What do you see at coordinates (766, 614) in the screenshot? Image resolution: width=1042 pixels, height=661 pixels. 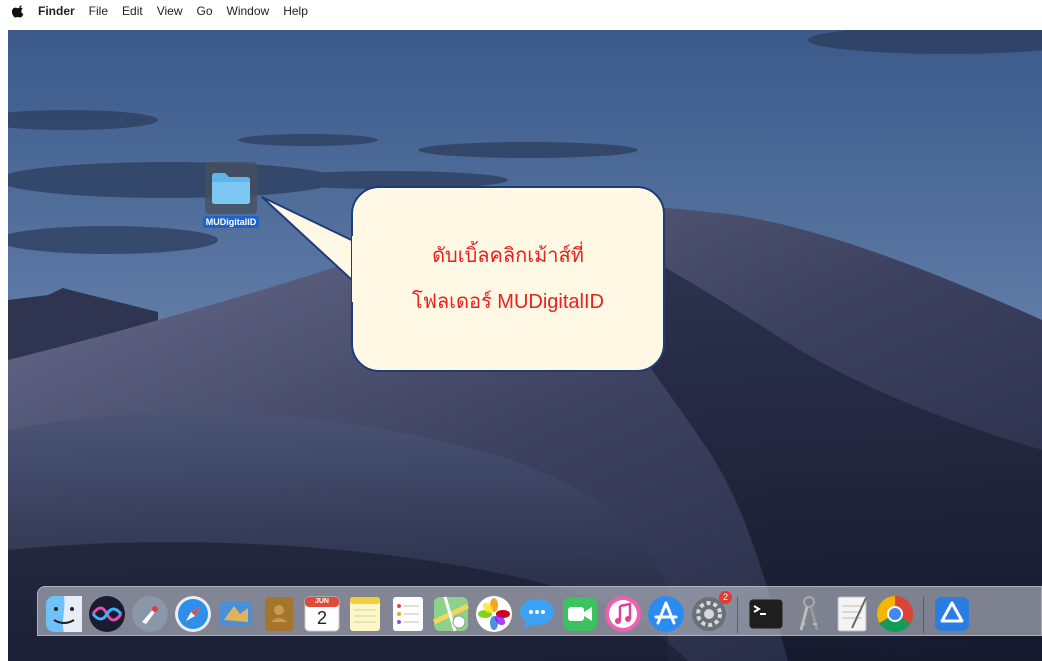 I see `terminal-icon` at bounding box center [766, 614].